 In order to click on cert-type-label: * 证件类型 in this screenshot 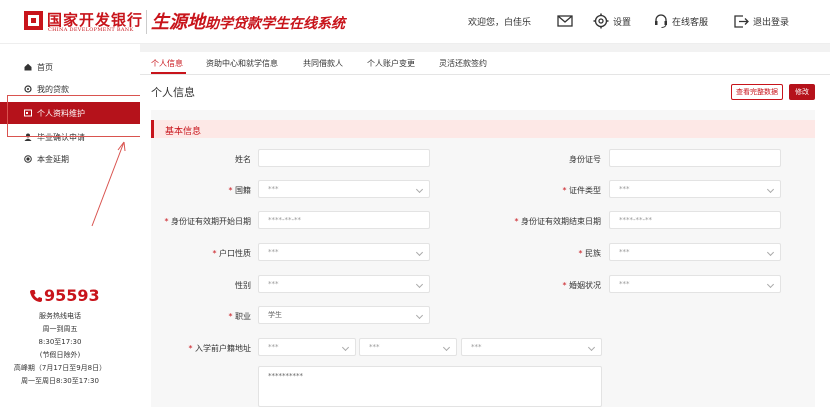, I will do `click(581, 190)`.